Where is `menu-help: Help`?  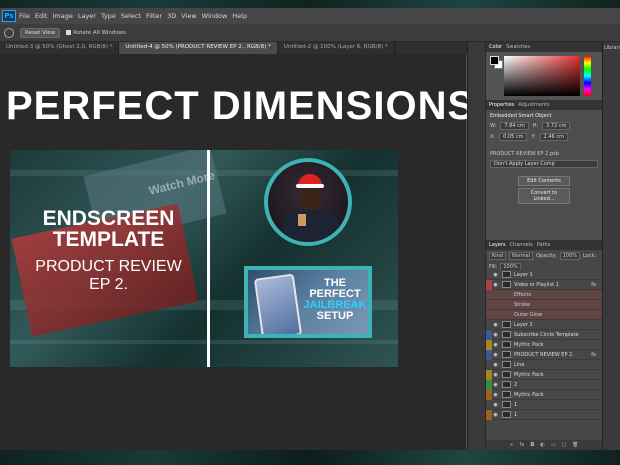
menu-help: Help is located at coordinates (242, 16).